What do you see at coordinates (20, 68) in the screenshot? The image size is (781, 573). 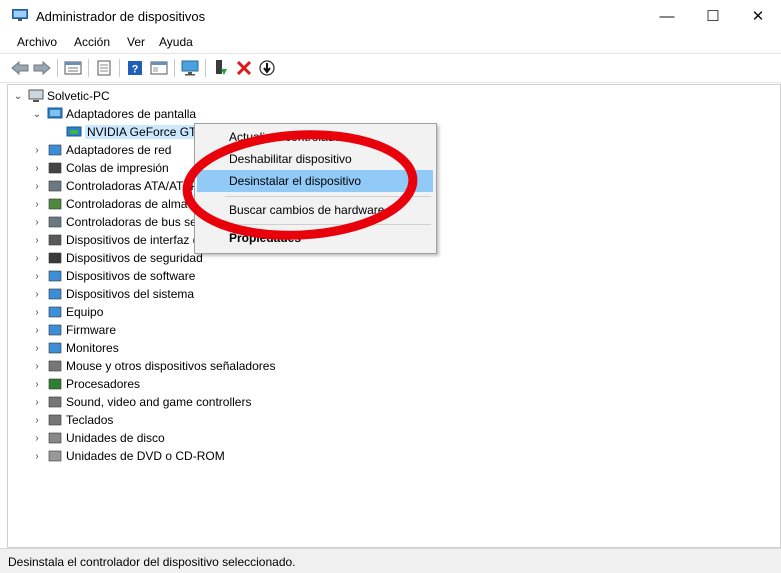 I see `back-icon` at bounding box center [20, 68].